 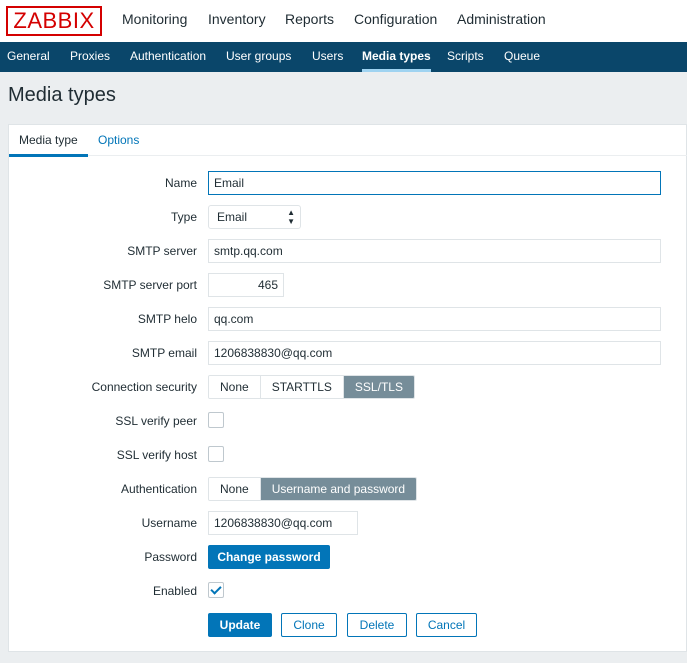 I want to click on nav-inventory: Inventory, so click(x=237, y=21).